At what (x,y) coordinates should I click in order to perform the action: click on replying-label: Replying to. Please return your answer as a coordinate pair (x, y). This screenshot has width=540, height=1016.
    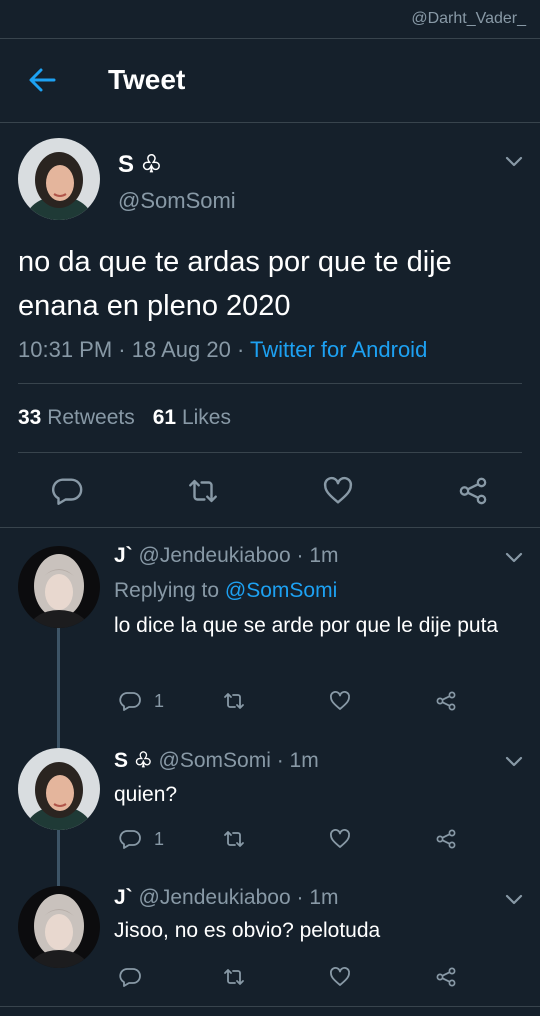
    Looking at the image, I should click on (167, 590).